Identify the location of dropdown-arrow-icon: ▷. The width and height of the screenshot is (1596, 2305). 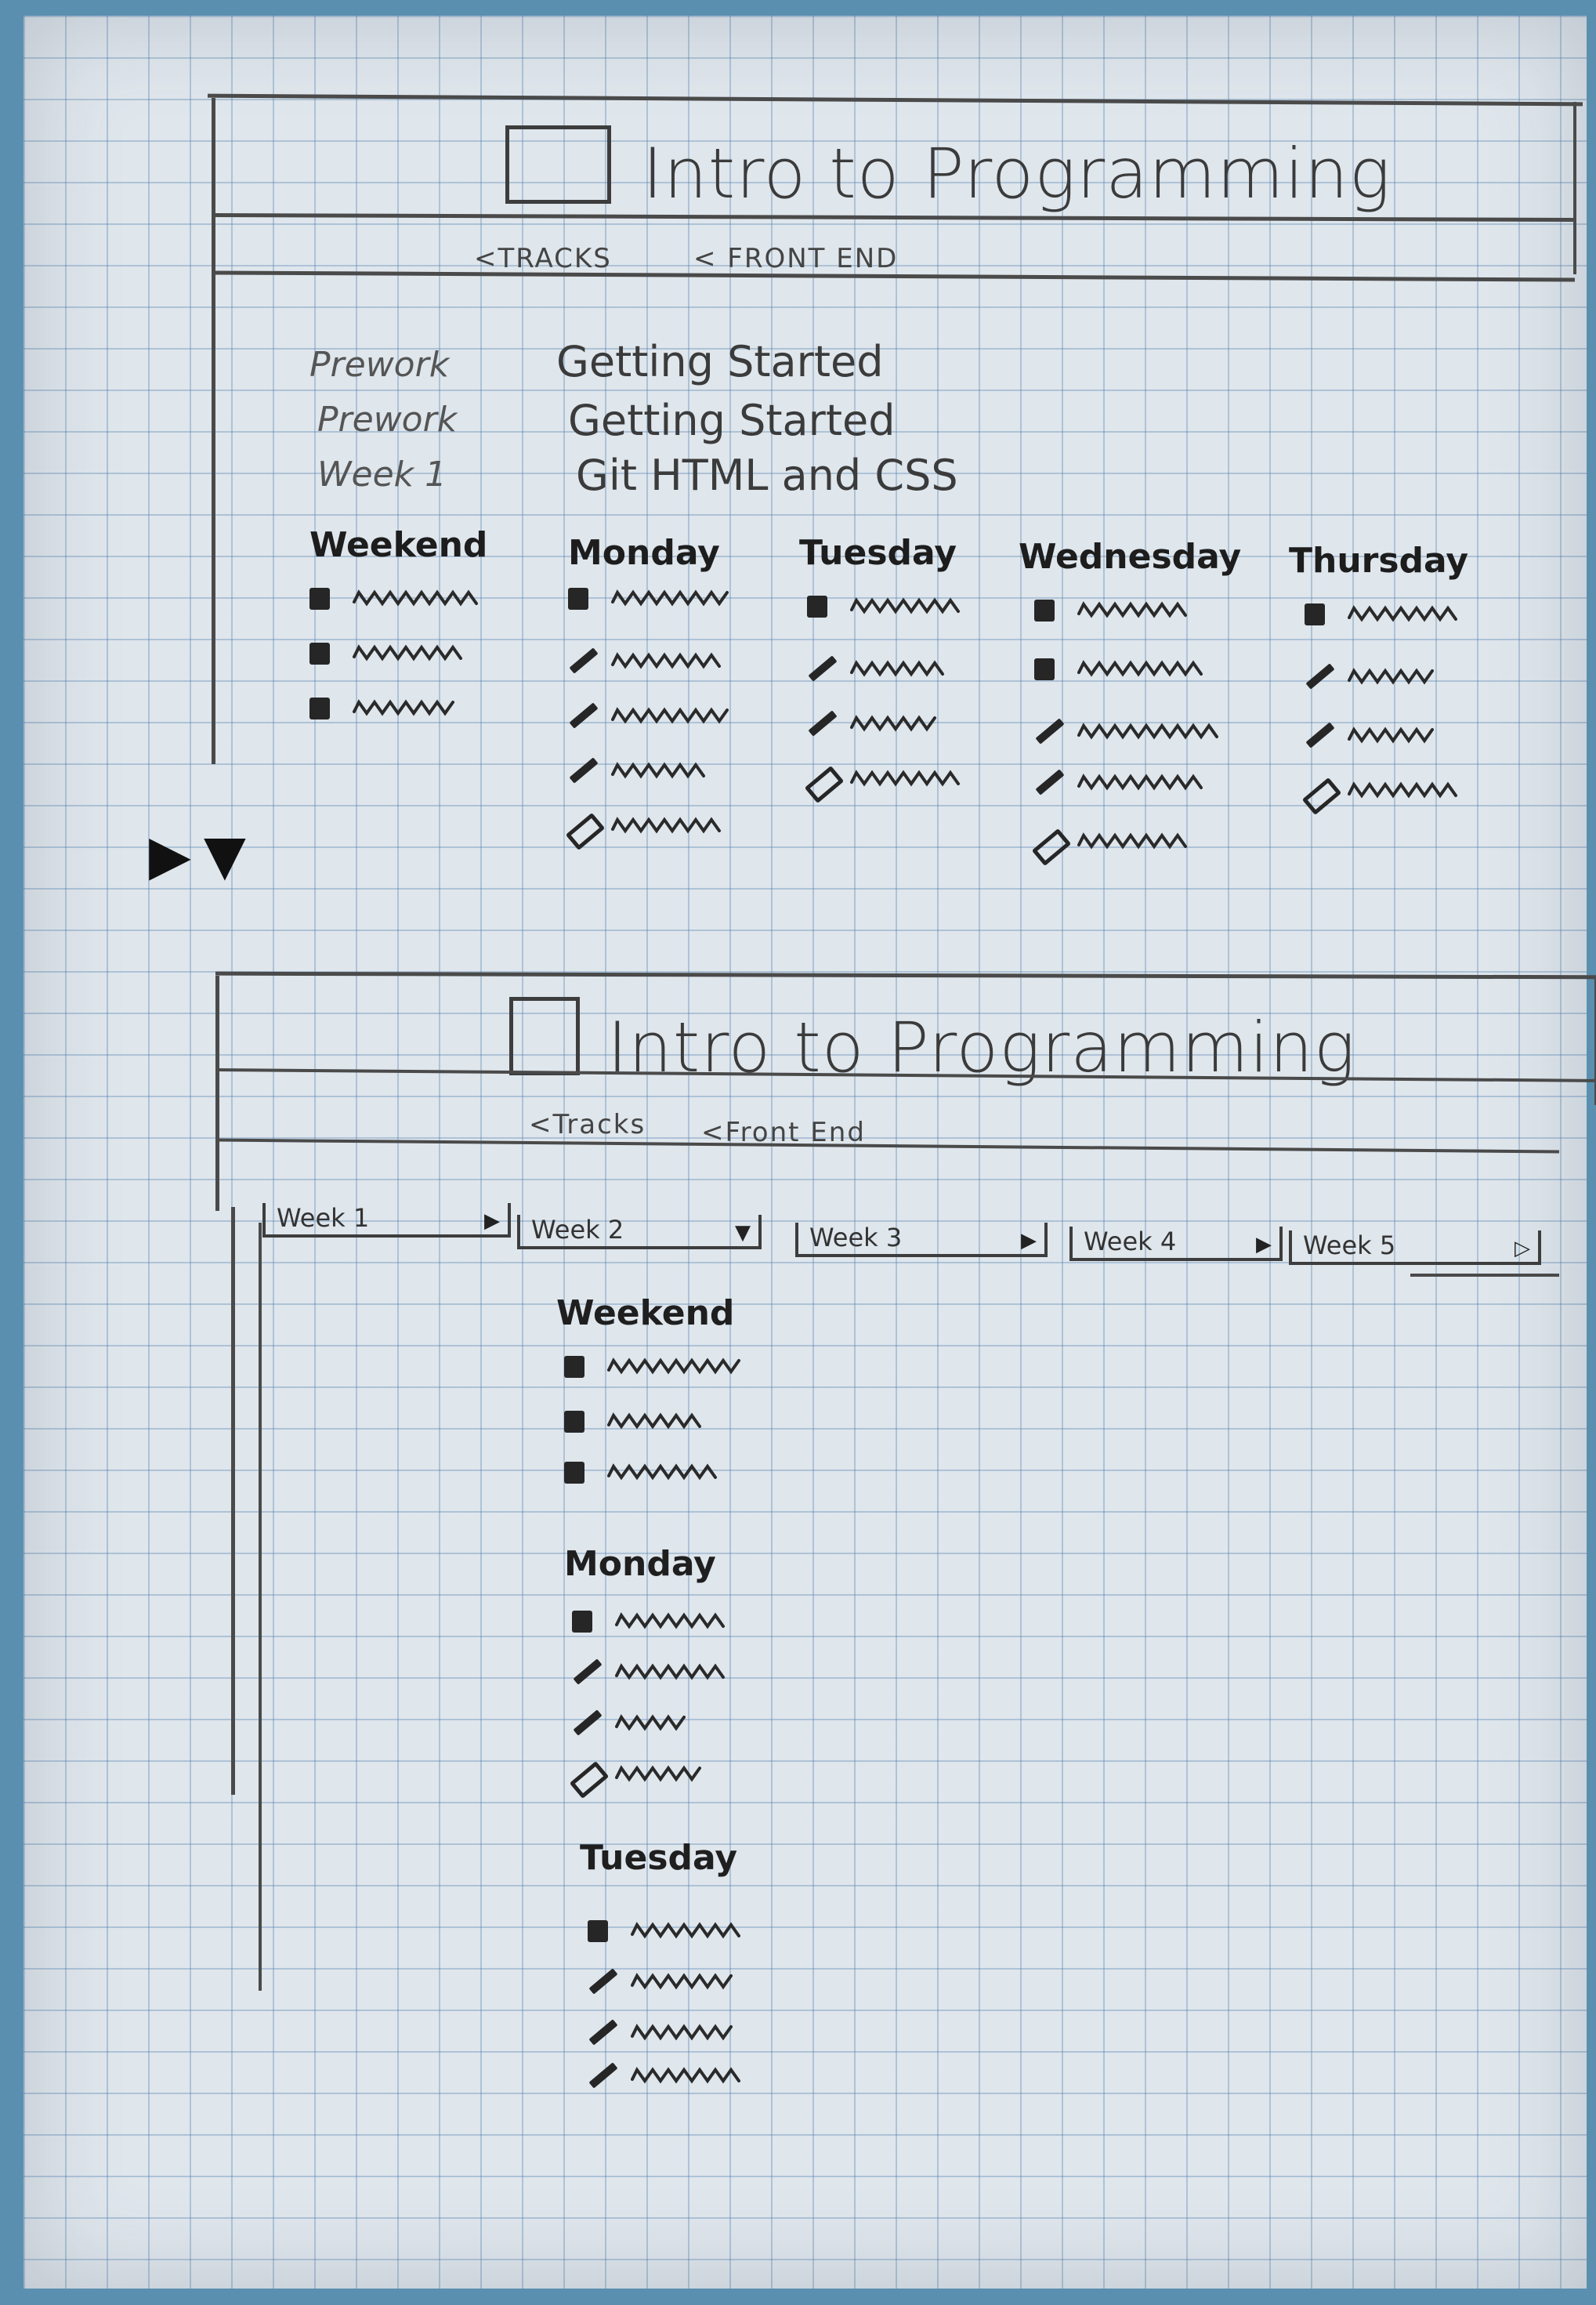
(1523, 1248).